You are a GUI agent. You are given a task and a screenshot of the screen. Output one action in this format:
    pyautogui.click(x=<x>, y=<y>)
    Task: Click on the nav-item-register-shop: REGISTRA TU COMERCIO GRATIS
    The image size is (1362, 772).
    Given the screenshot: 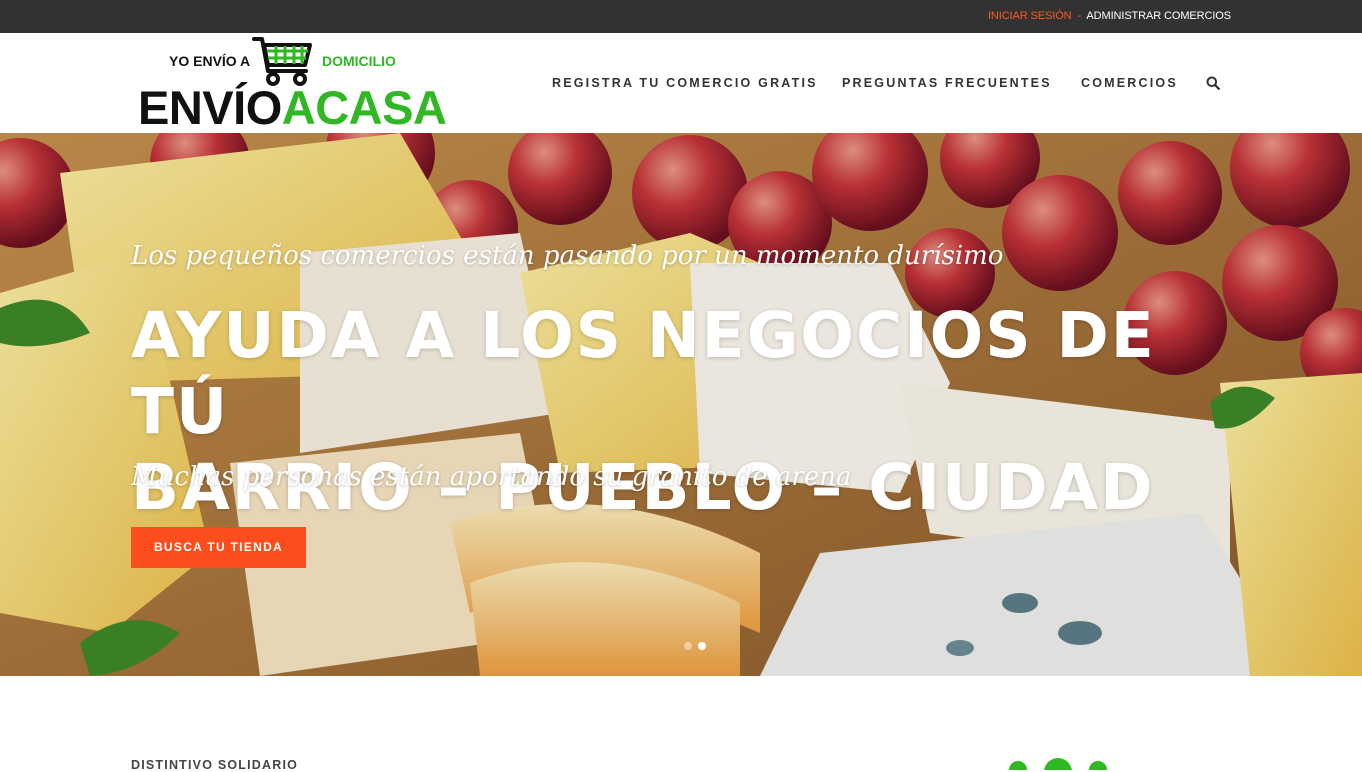 What is the action you would take?
    pyautogui.click(x=685, y=83)
    